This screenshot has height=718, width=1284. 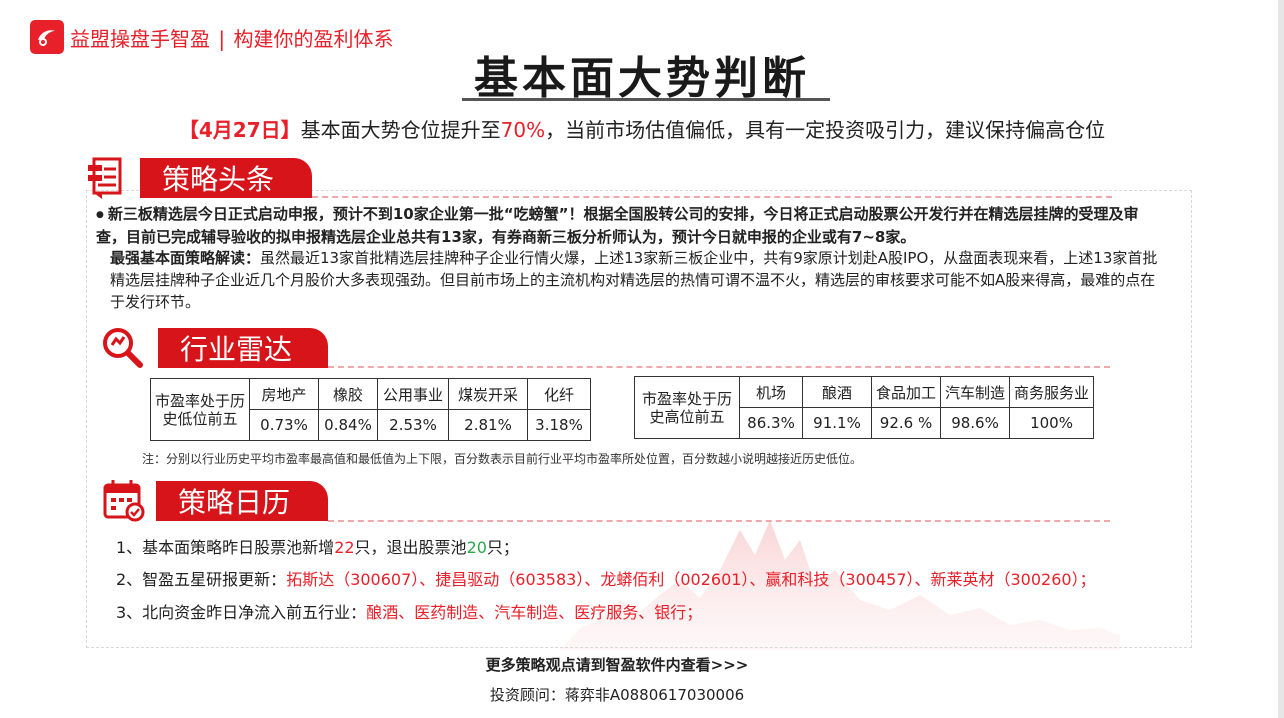 I want to click on northbound-industry-list: 酿酒、医药制造、汽车制造、医疗服务、银行；, so click(x=534, y=612).